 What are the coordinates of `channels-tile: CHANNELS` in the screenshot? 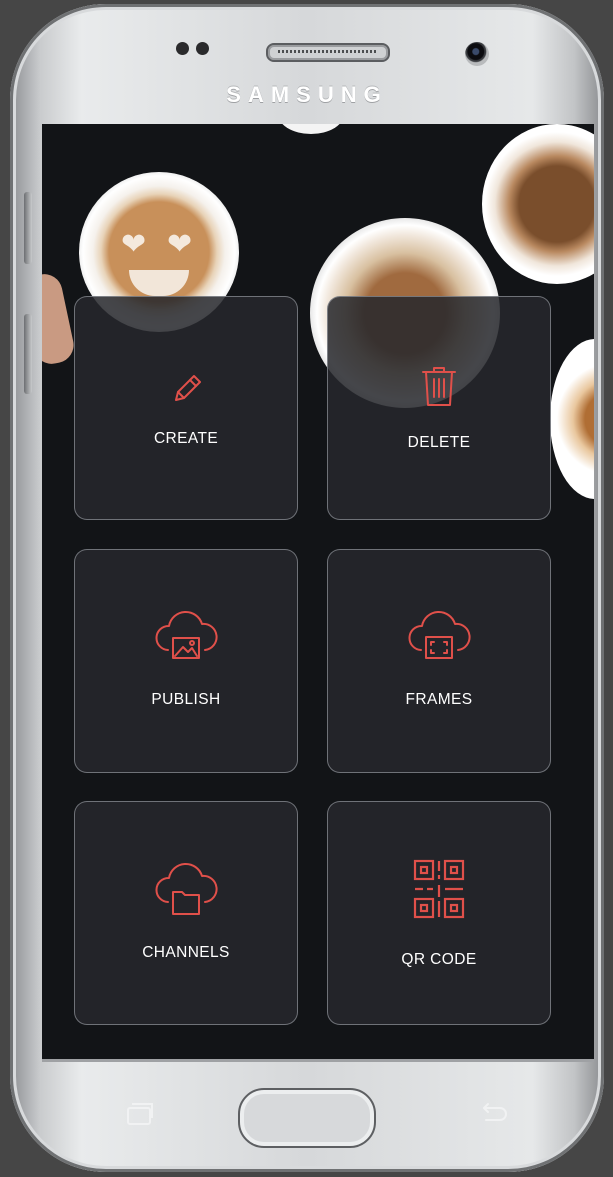 It's located at (186, 913).